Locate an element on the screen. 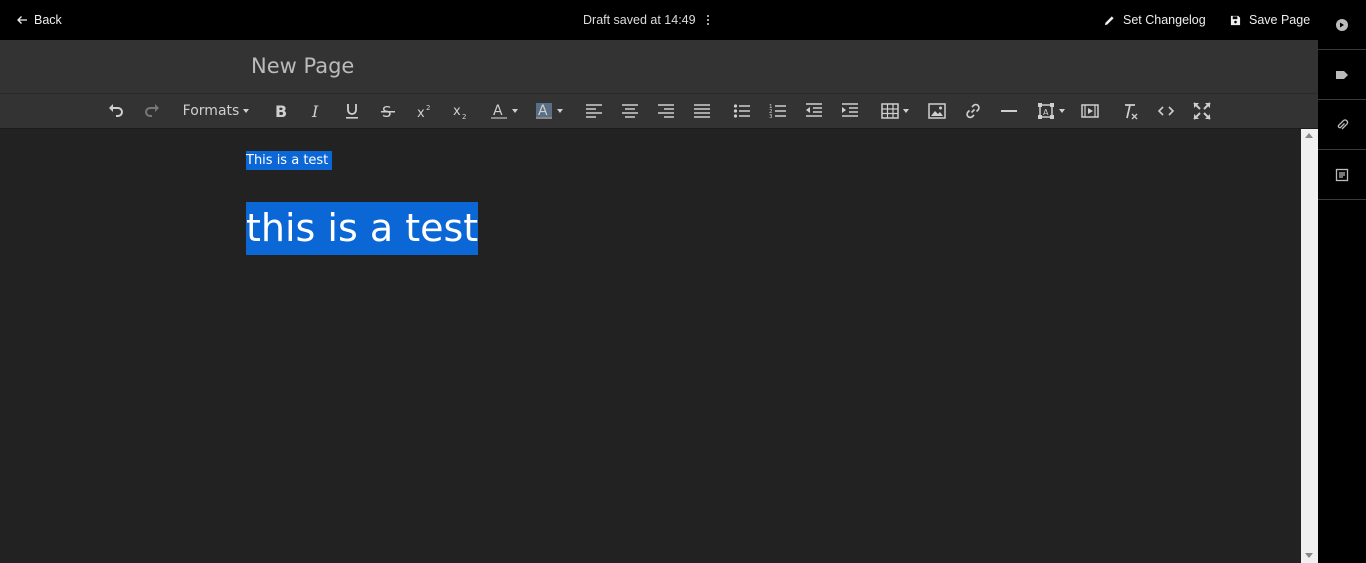 The height and width of the screenshot is (563, 1366). template-icon is located at coordinates (1342, 174).